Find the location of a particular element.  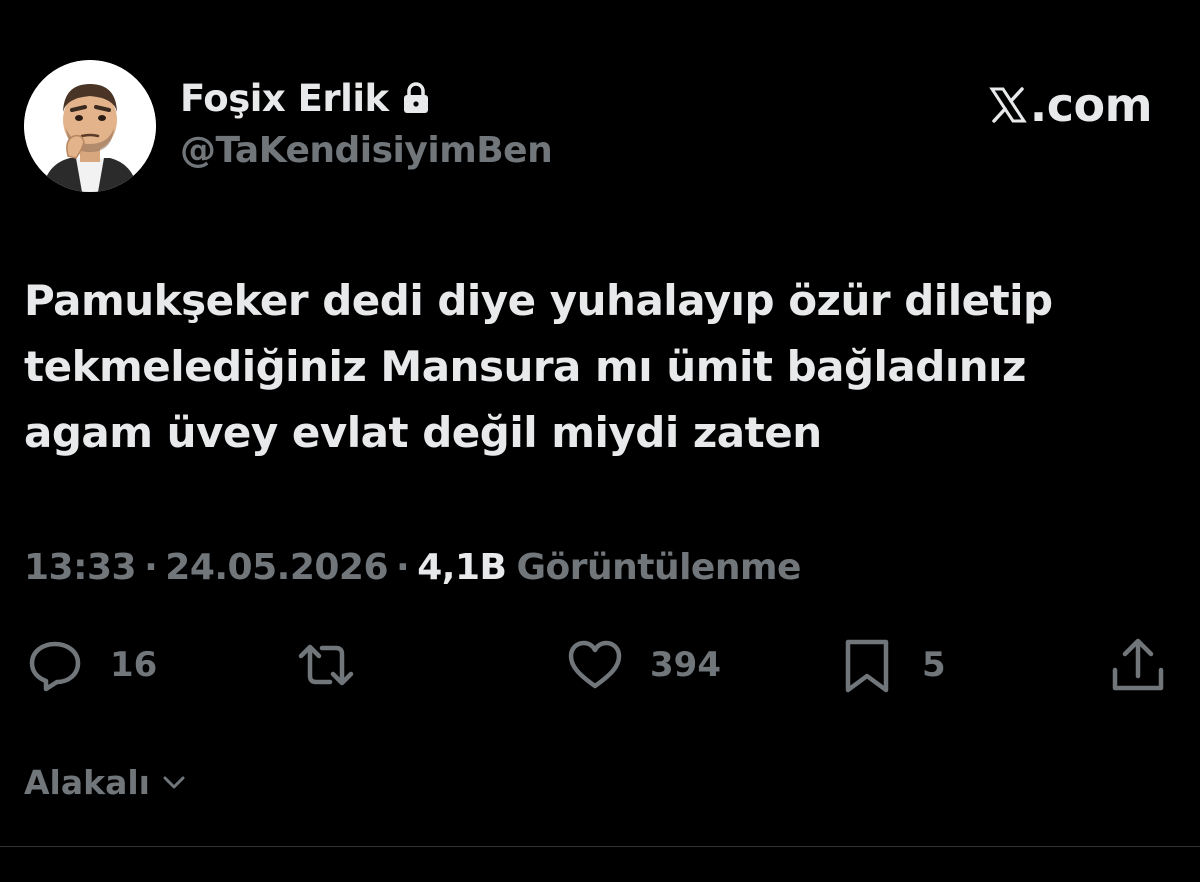

site-label: .com is located at coordinates (1070, 105).